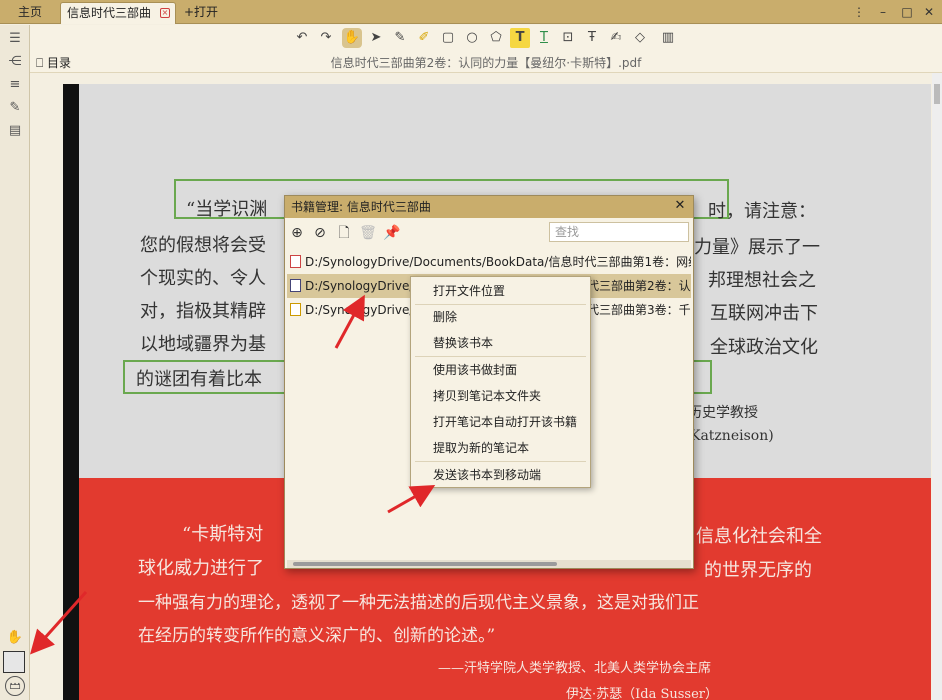  What do you see at coordinates (500, 448) in the screenshot?
I see `menu-extract-notebook: 提取为新的笔记本` at bounding box center [500, 448].